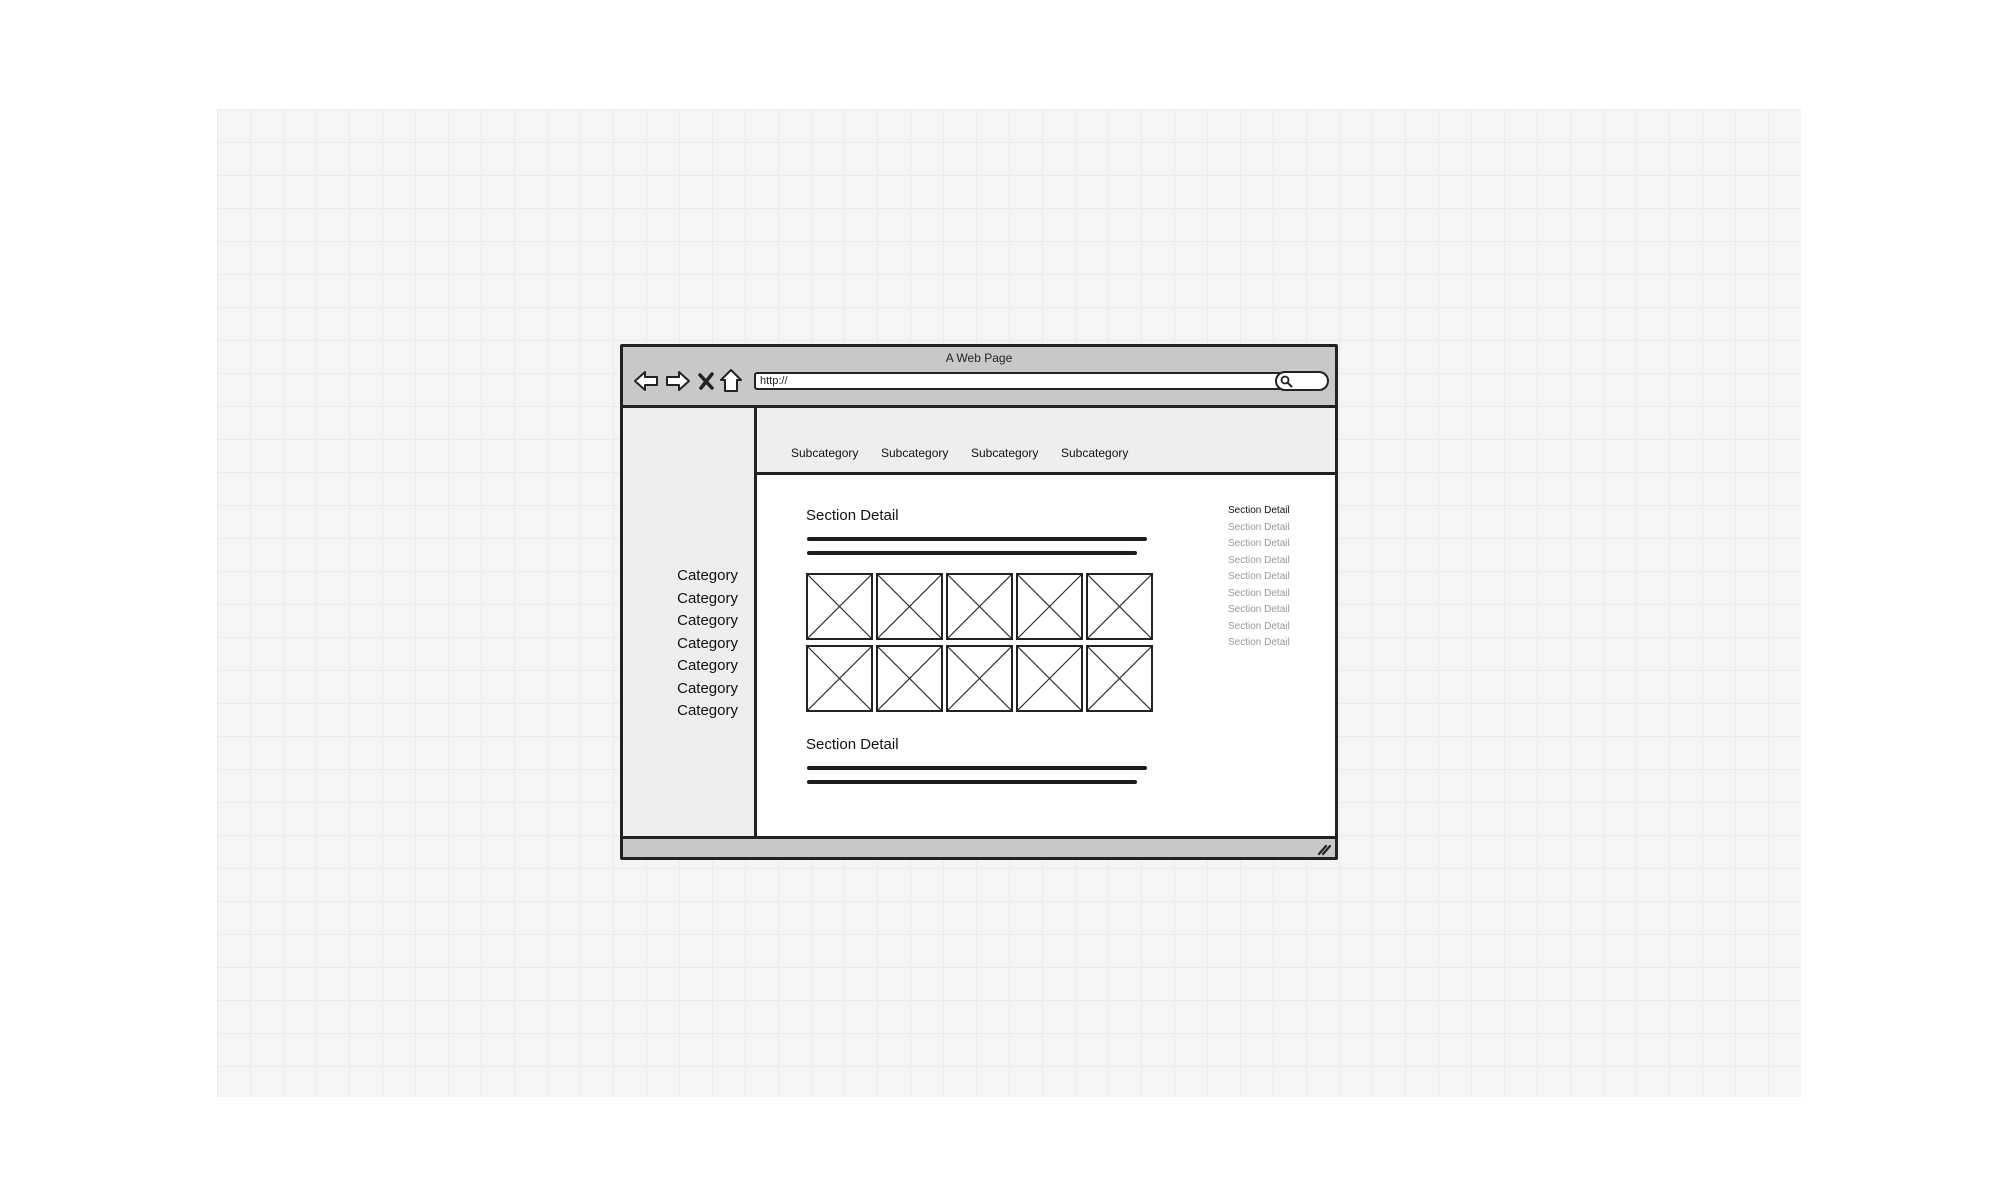 Image resolution: width=2000 pixels, height=1200 pixels. Describe the element at coordinates (1302, 381) in the screenshot. I see `search-input` at that location.